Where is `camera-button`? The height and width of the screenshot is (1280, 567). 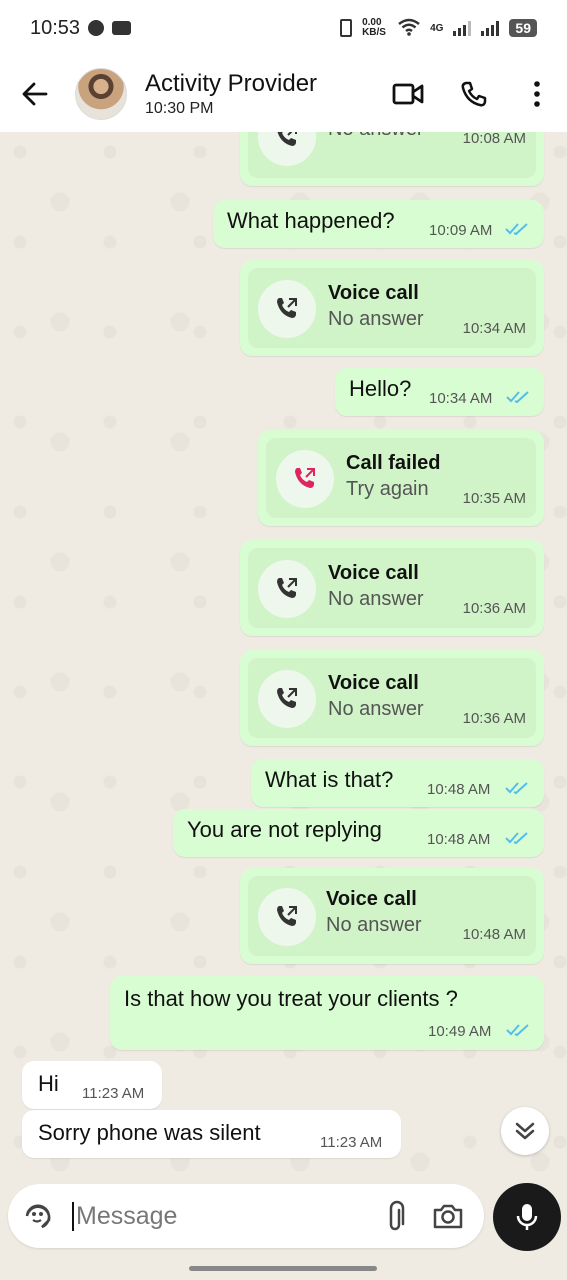
camera-button is located at coordinates (448, 1216).